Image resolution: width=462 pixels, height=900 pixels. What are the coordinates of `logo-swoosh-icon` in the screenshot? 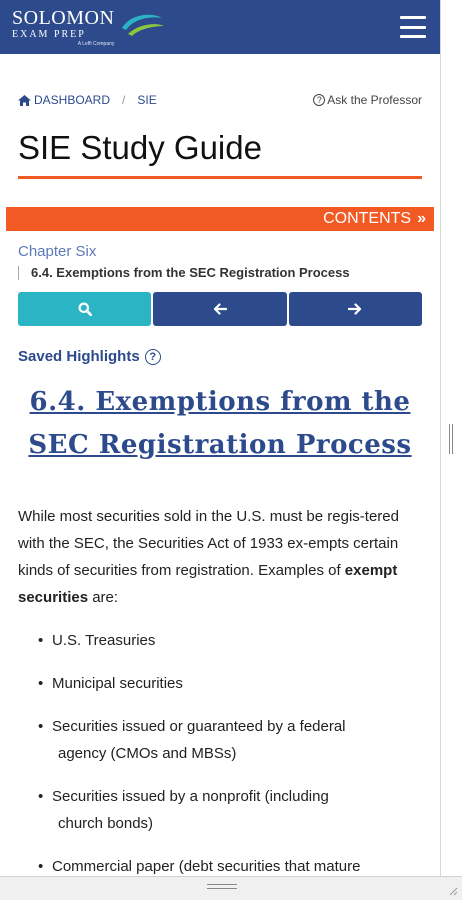 It's located at (143, 25).